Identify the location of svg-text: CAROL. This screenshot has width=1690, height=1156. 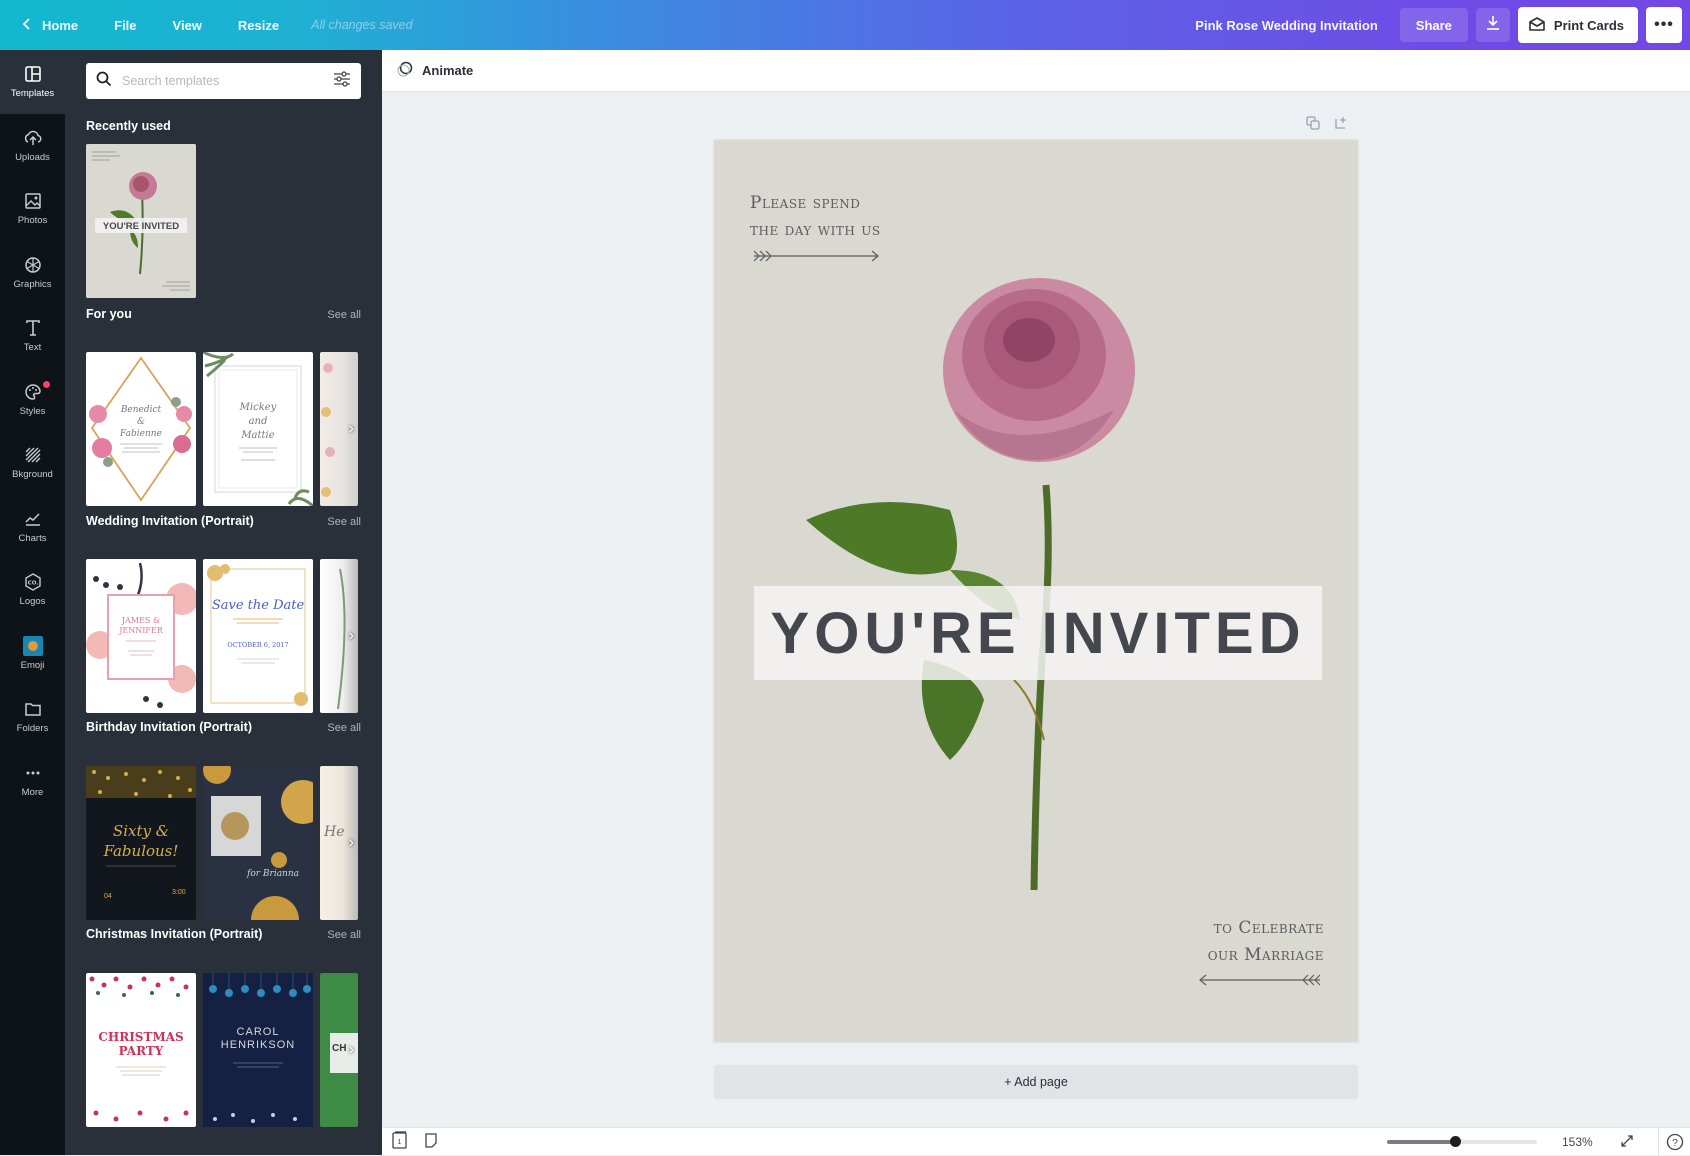
(258, 1032).